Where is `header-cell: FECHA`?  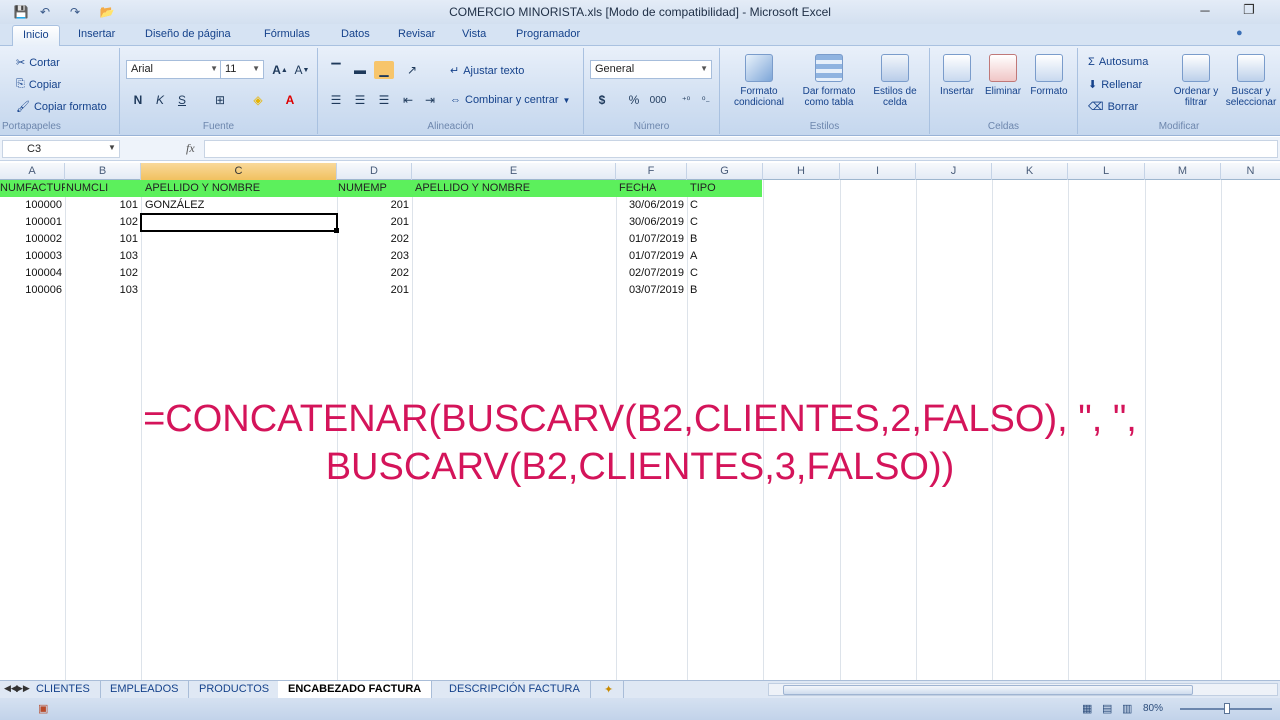 header-cell: FECHA is located at coordinates (653, 188).